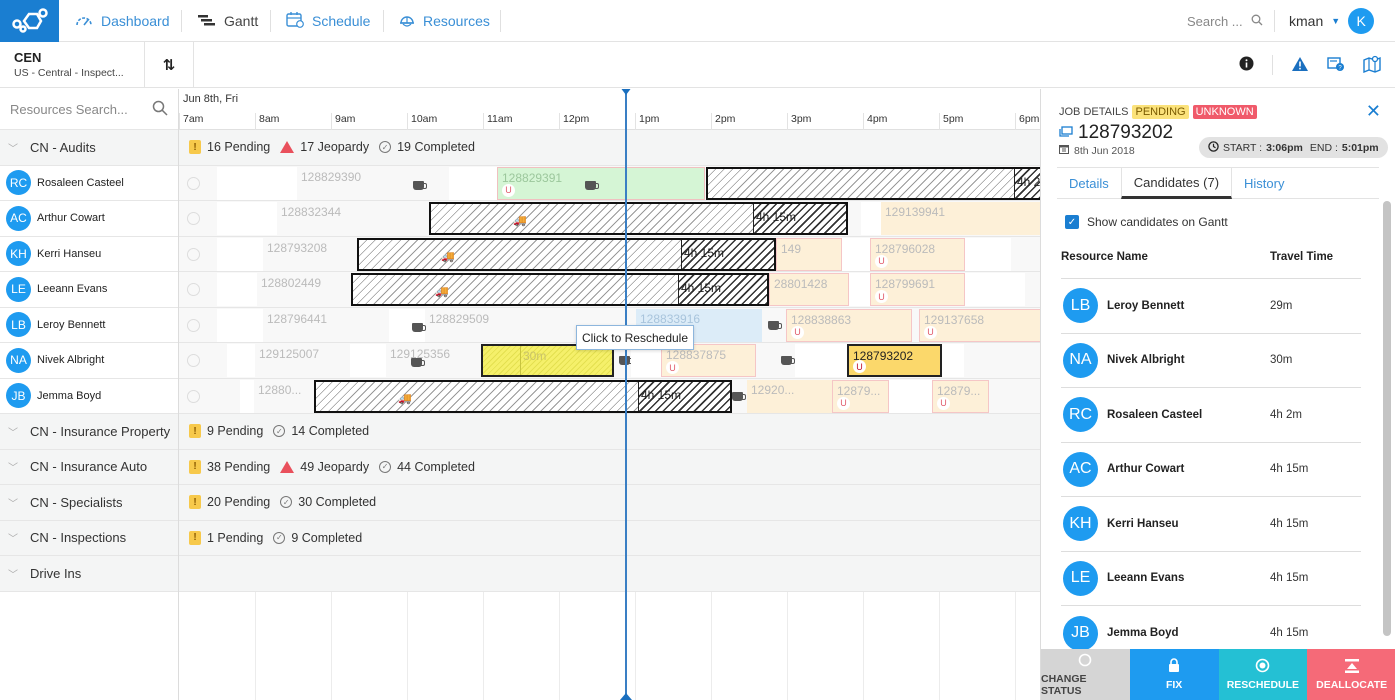 The height and width of the screenshot is (700, 1395). I want to click on panel-title: JOB DETAILS, so click(1094, 112).